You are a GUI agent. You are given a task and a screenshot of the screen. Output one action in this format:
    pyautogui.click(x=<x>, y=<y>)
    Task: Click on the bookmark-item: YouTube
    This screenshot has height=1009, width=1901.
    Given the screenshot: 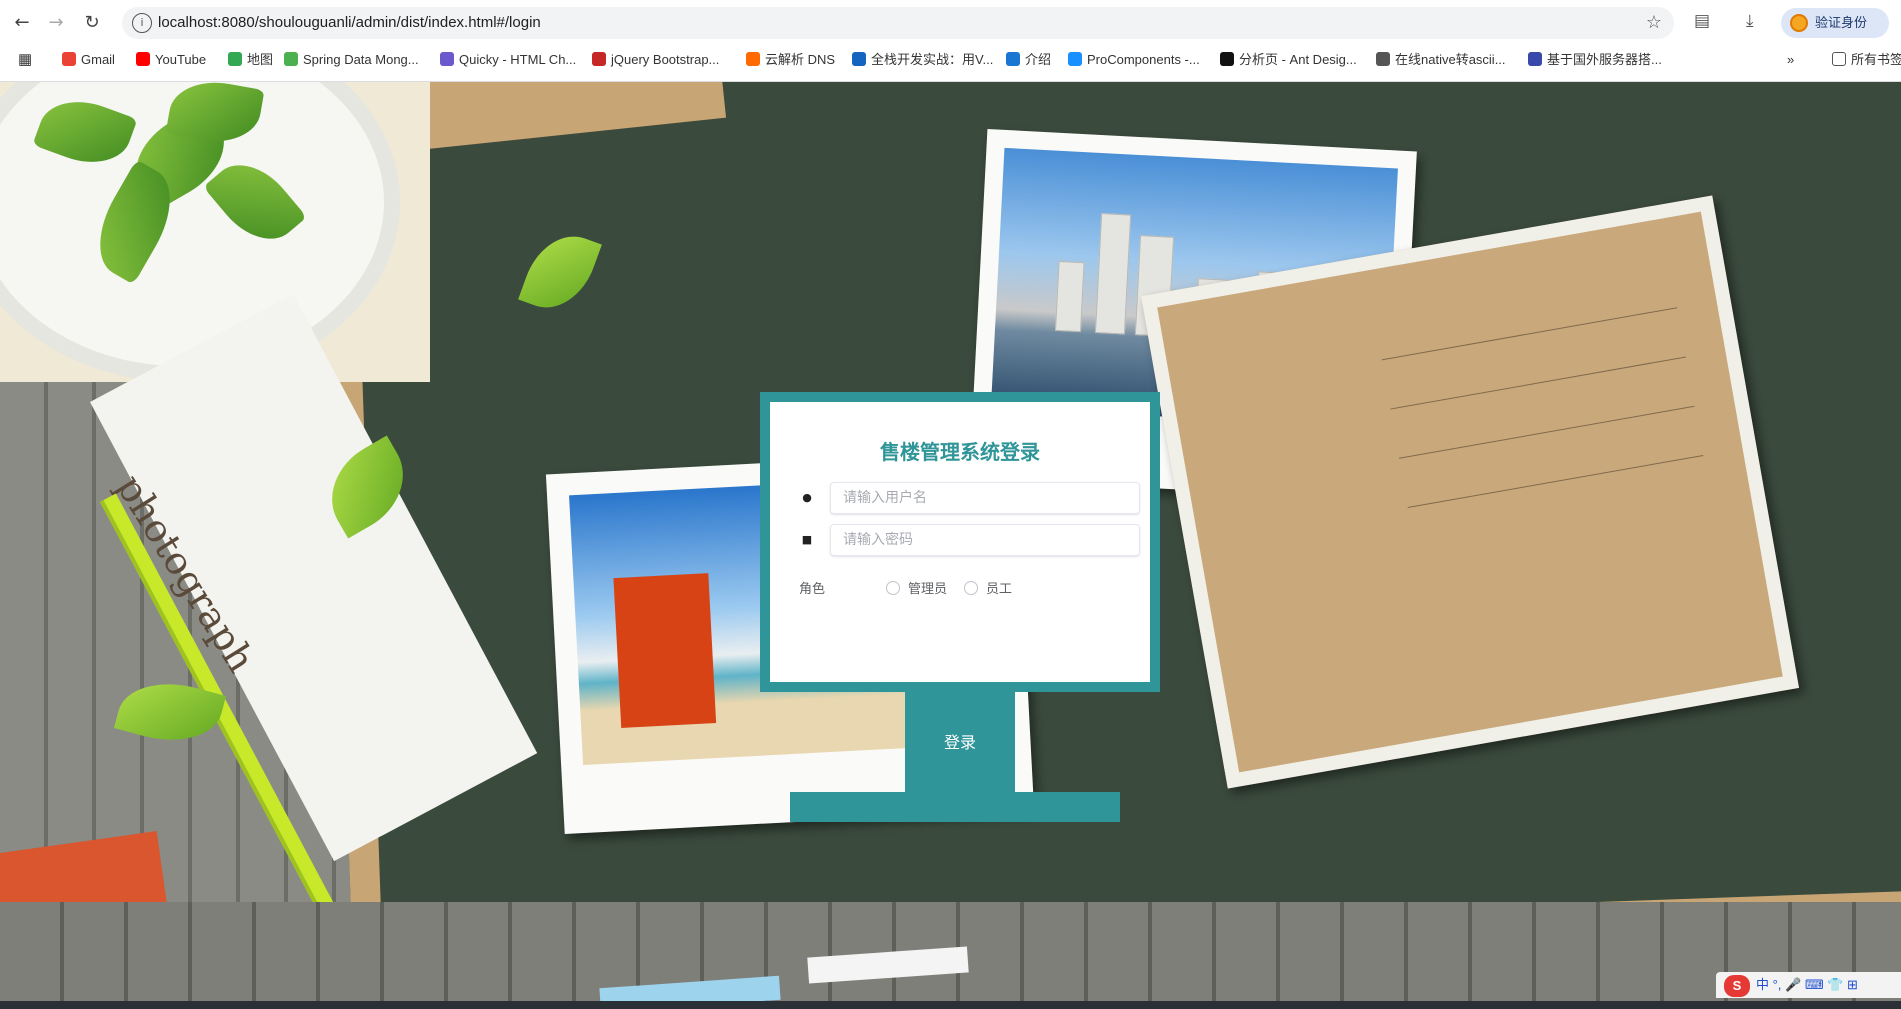 What is the action you would take?
    pyautogui.click(x=171, y=60)
    